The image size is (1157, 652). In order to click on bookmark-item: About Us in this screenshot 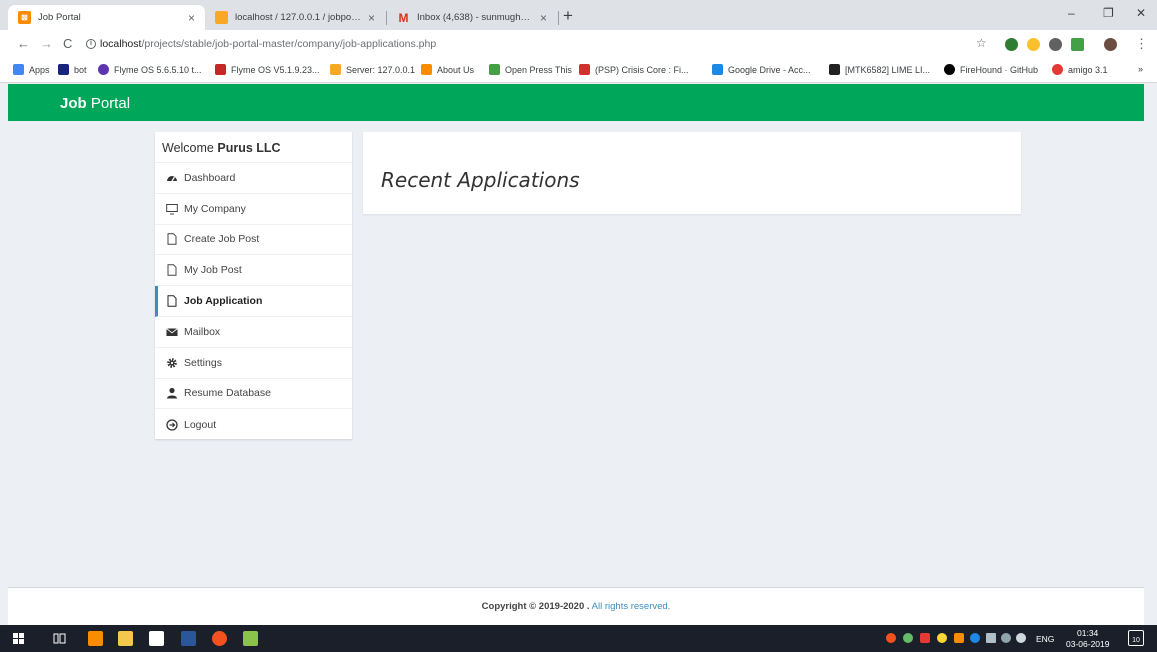, I will do `click(447, 69)`.